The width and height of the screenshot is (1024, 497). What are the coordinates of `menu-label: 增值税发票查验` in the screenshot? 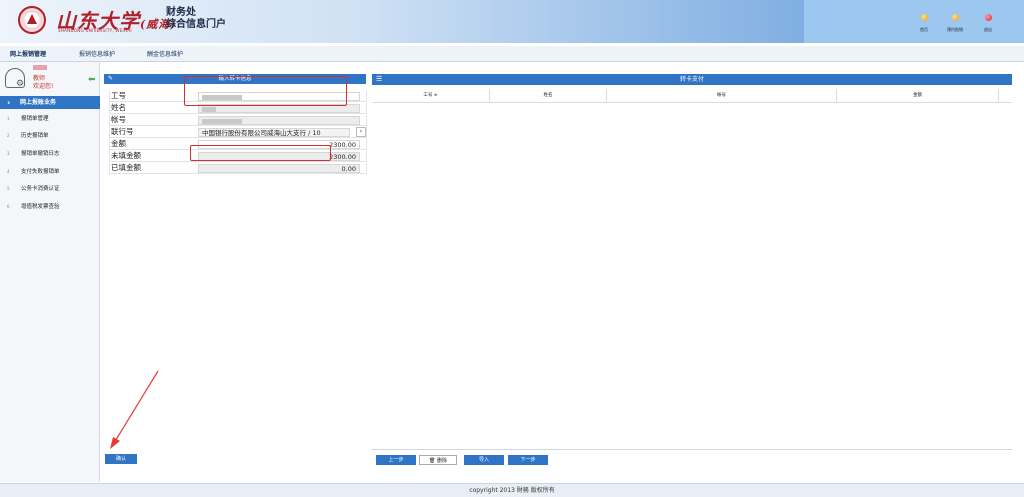 It's located at (40, 207).